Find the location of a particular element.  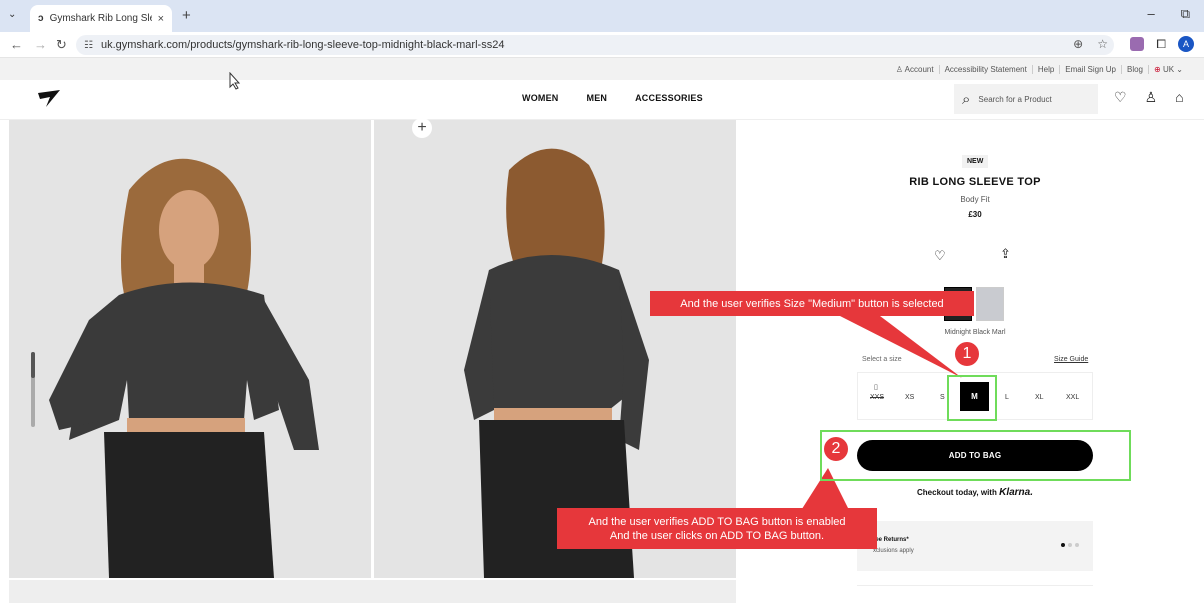

zoom-icon: ⊕ is located at coordinates (1078, 44).